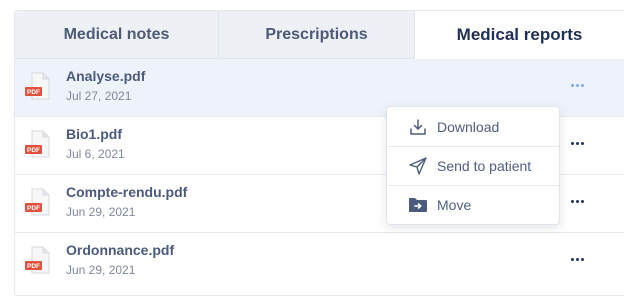 The width and height of the screenshot is (625, 300). I want to click on menu-item-move: Move, so click(473, 204).